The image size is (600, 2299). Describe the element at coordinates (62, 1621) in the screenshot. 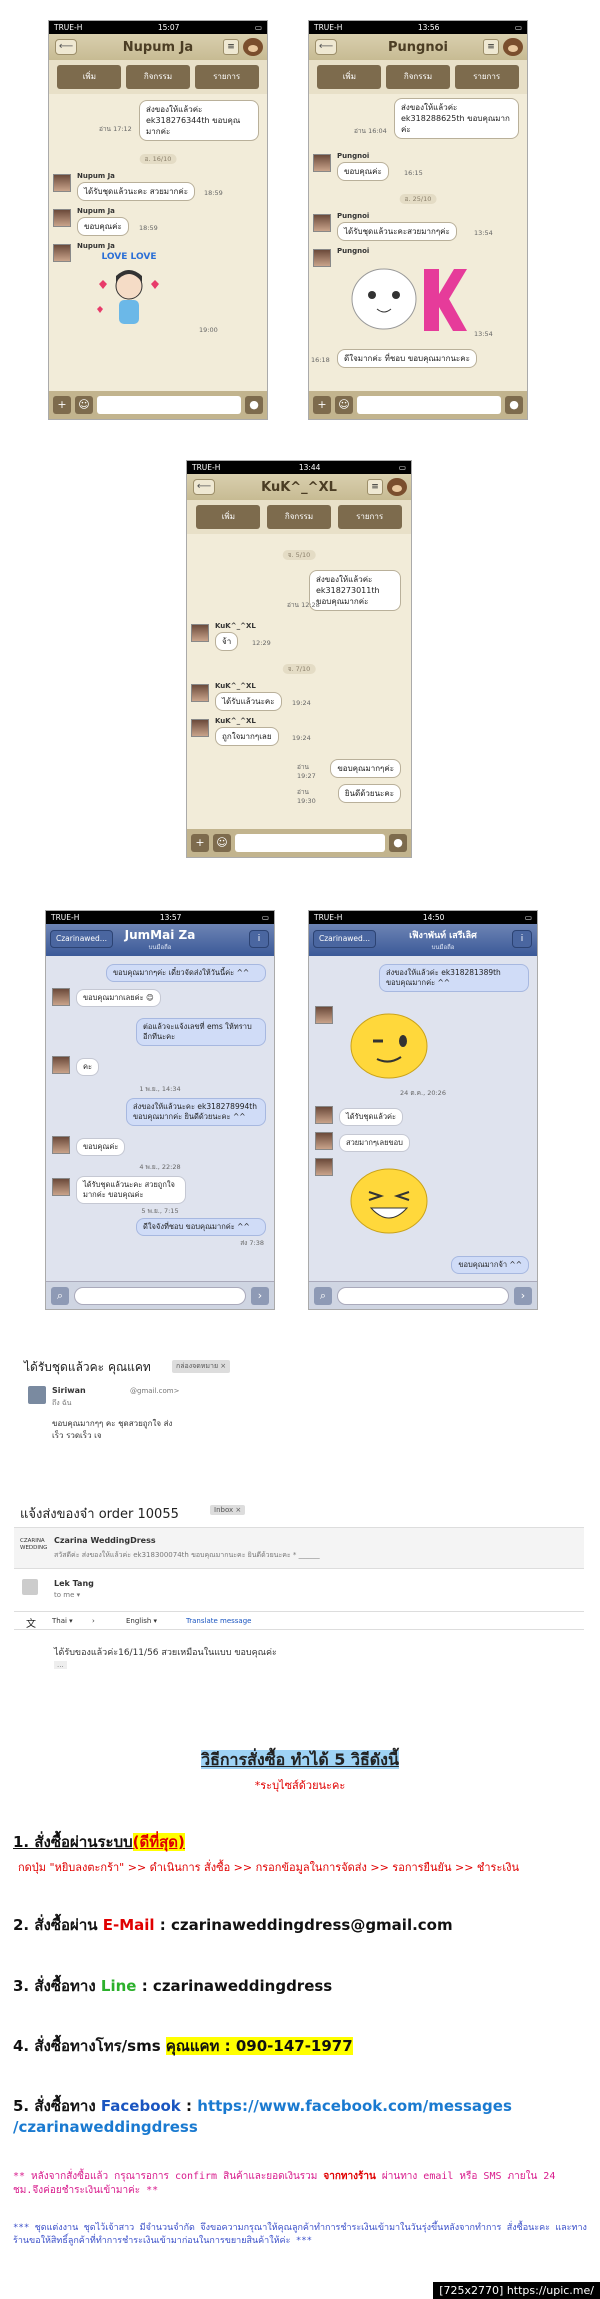

I see `language-from-select: Thai ▾` at that location.